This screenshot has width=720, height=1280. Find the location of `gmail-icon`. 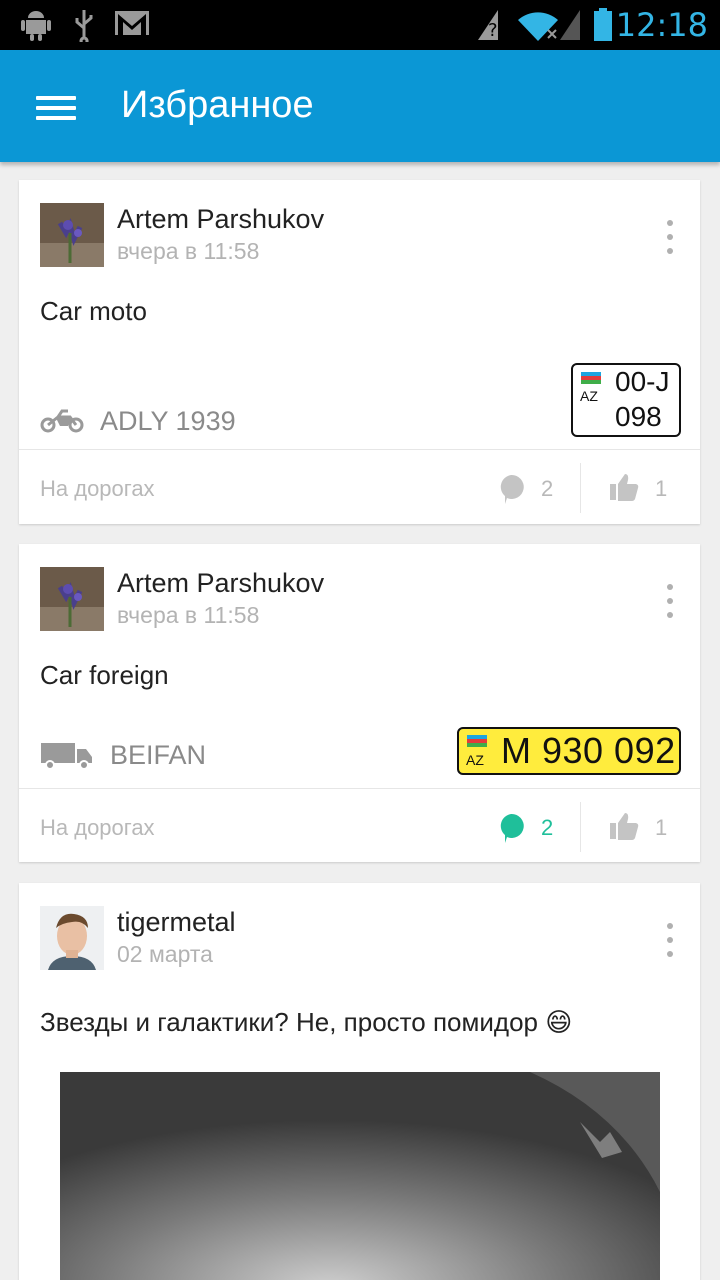

gmail-icon is located at coordinates (132, 23).